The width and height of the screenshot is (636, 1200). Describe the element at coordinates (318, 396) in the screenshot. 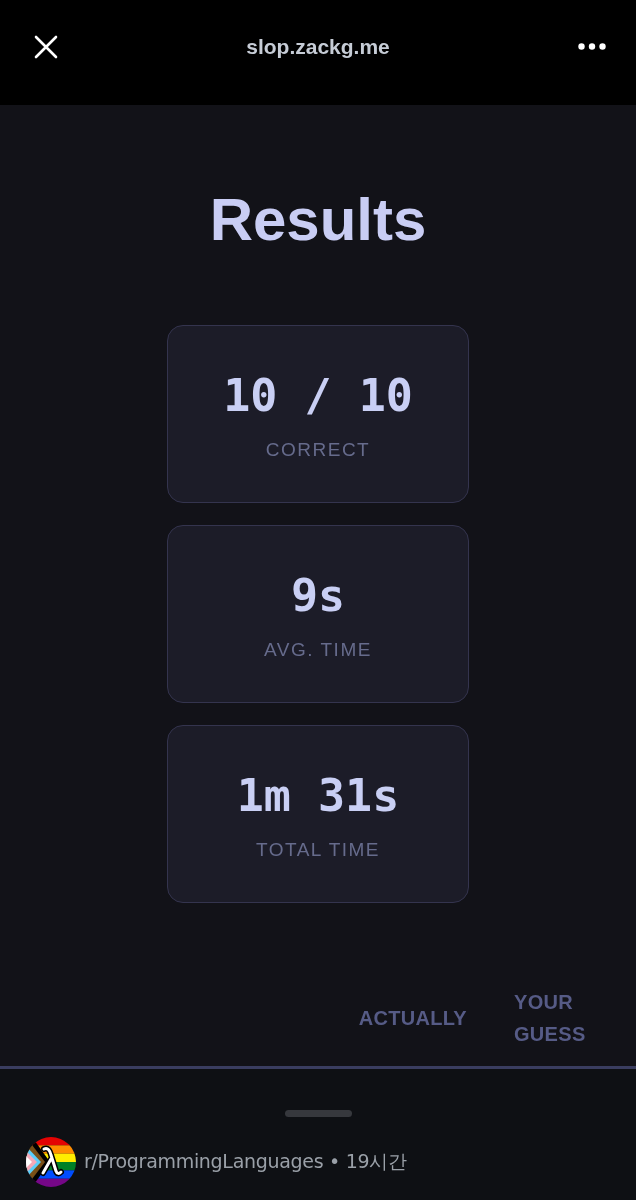

I see `stat-value: 10 / 10` at that location.